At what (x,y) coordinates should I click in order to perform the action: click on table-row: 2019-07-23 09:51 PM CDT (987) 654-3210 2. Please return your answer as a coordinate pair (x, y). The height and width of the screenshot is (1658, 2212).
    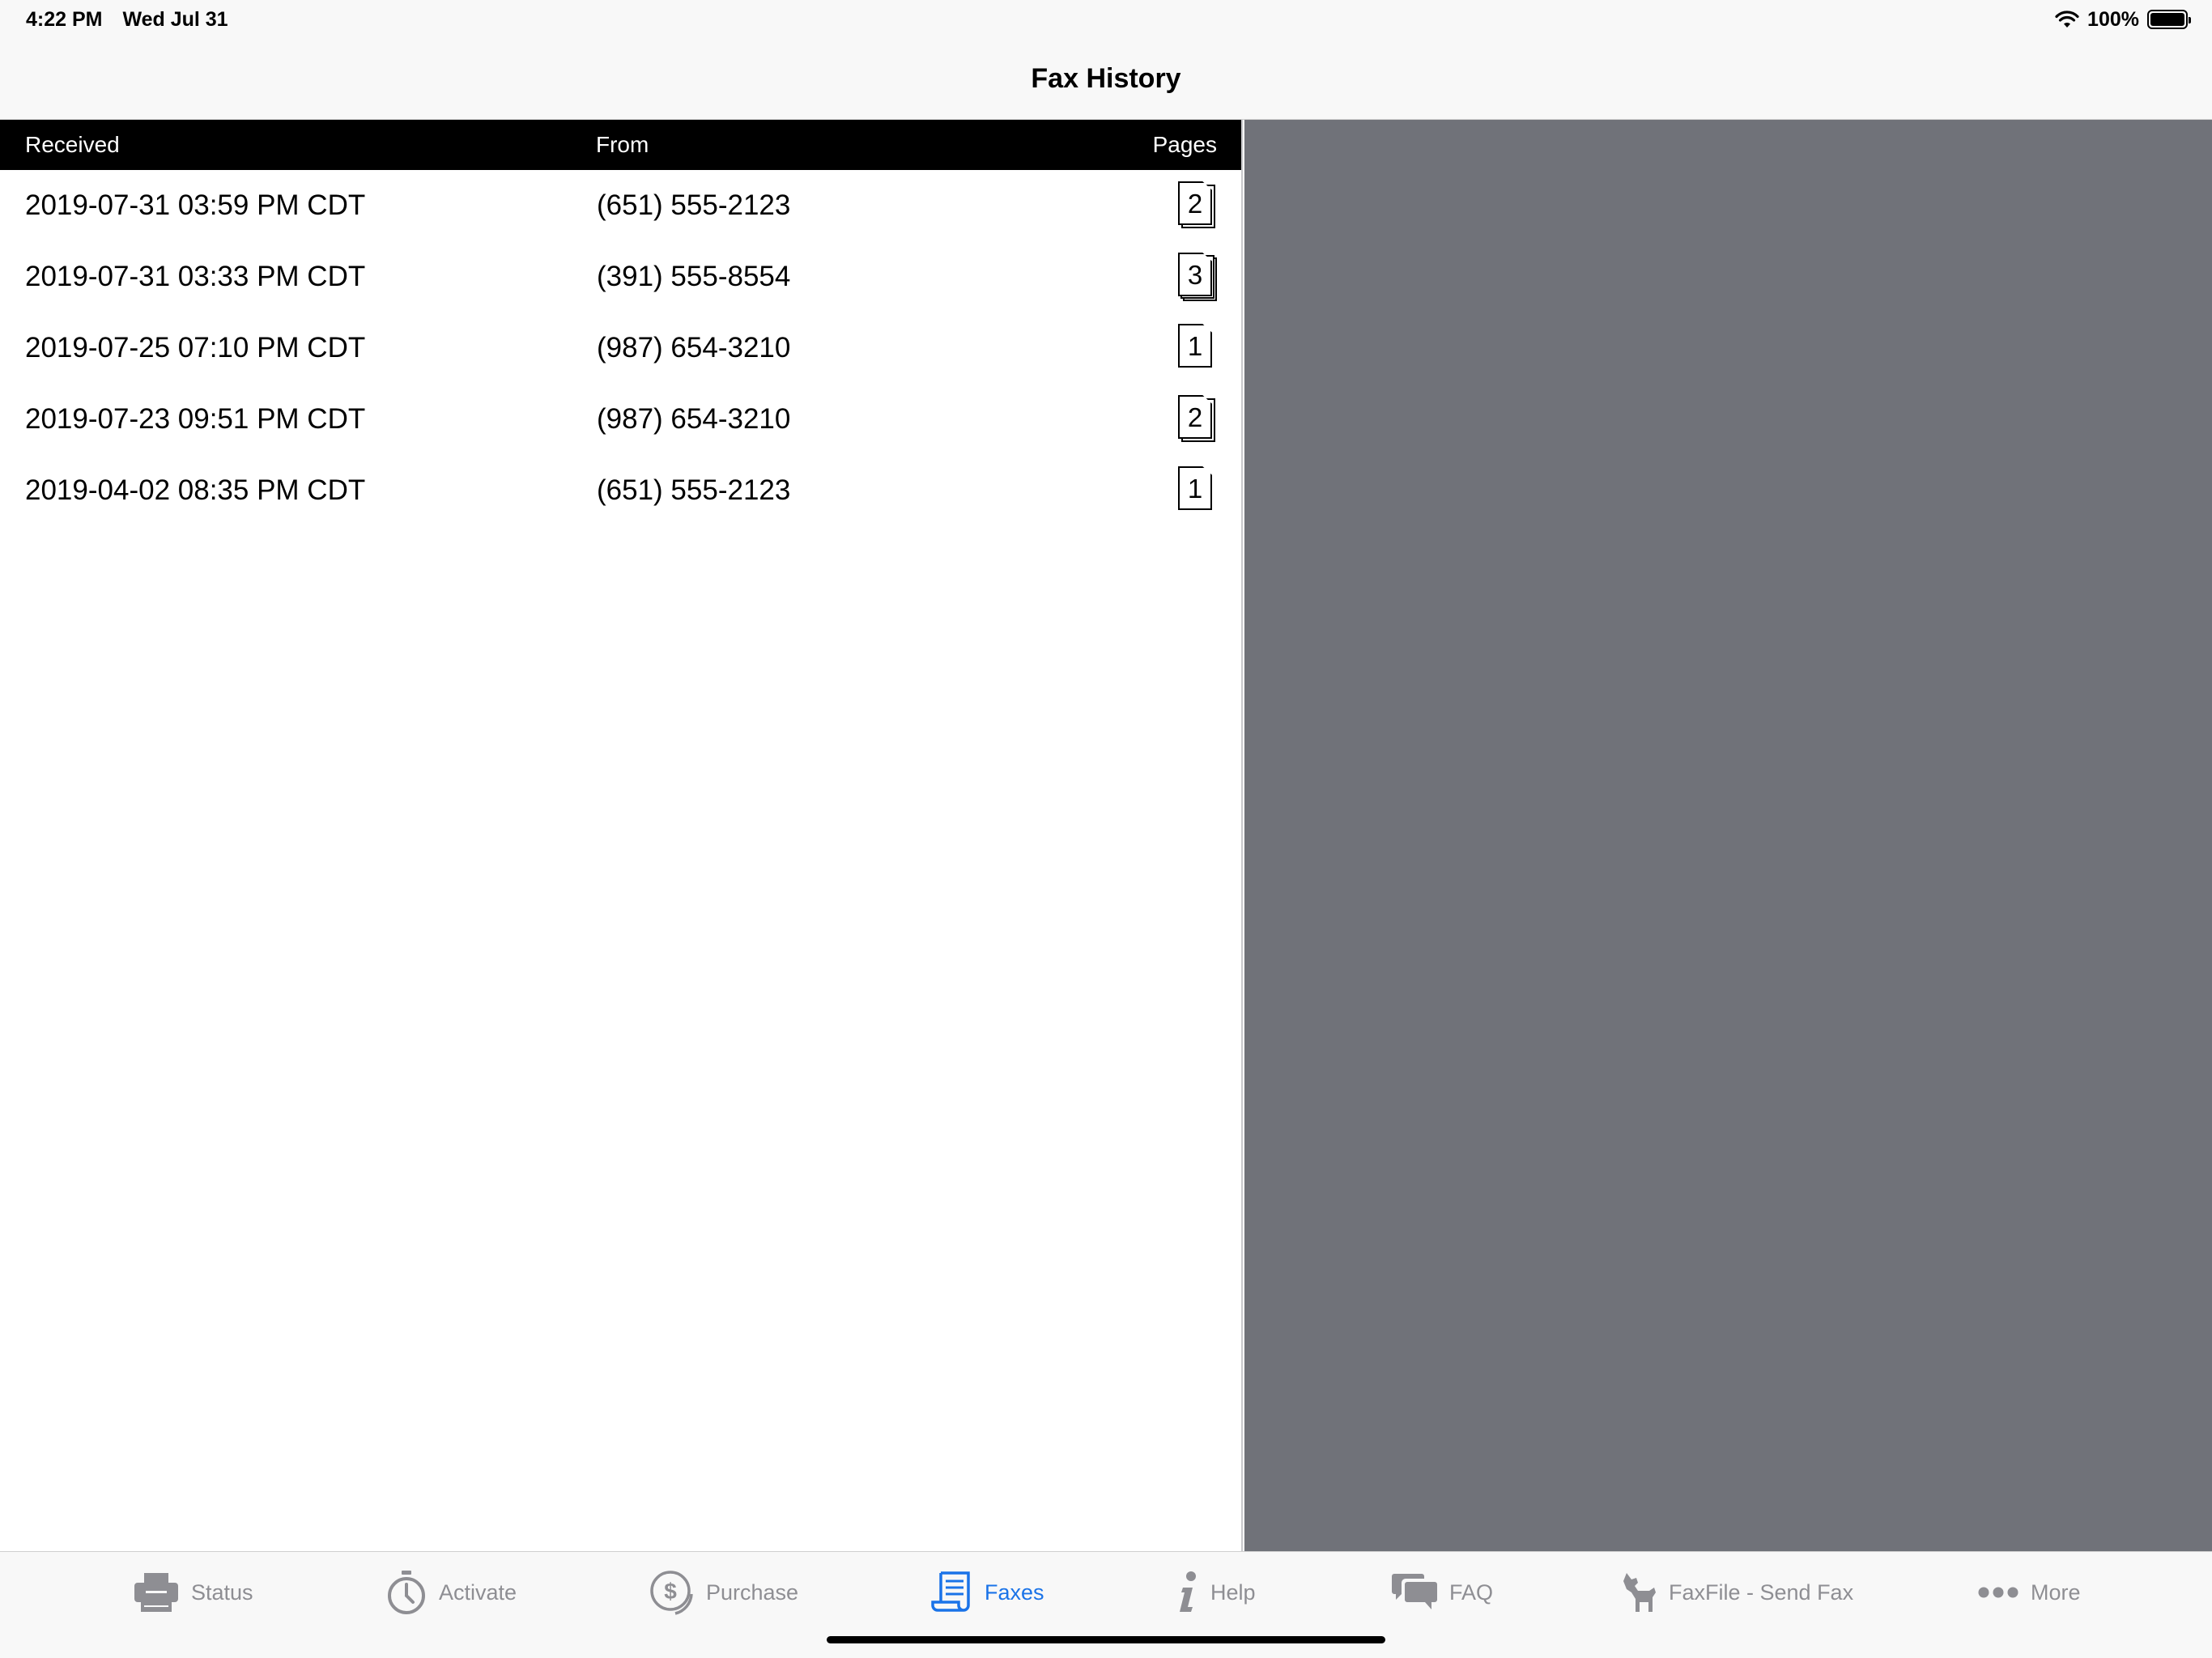
    Looking at the image, I should click on (620, 419).